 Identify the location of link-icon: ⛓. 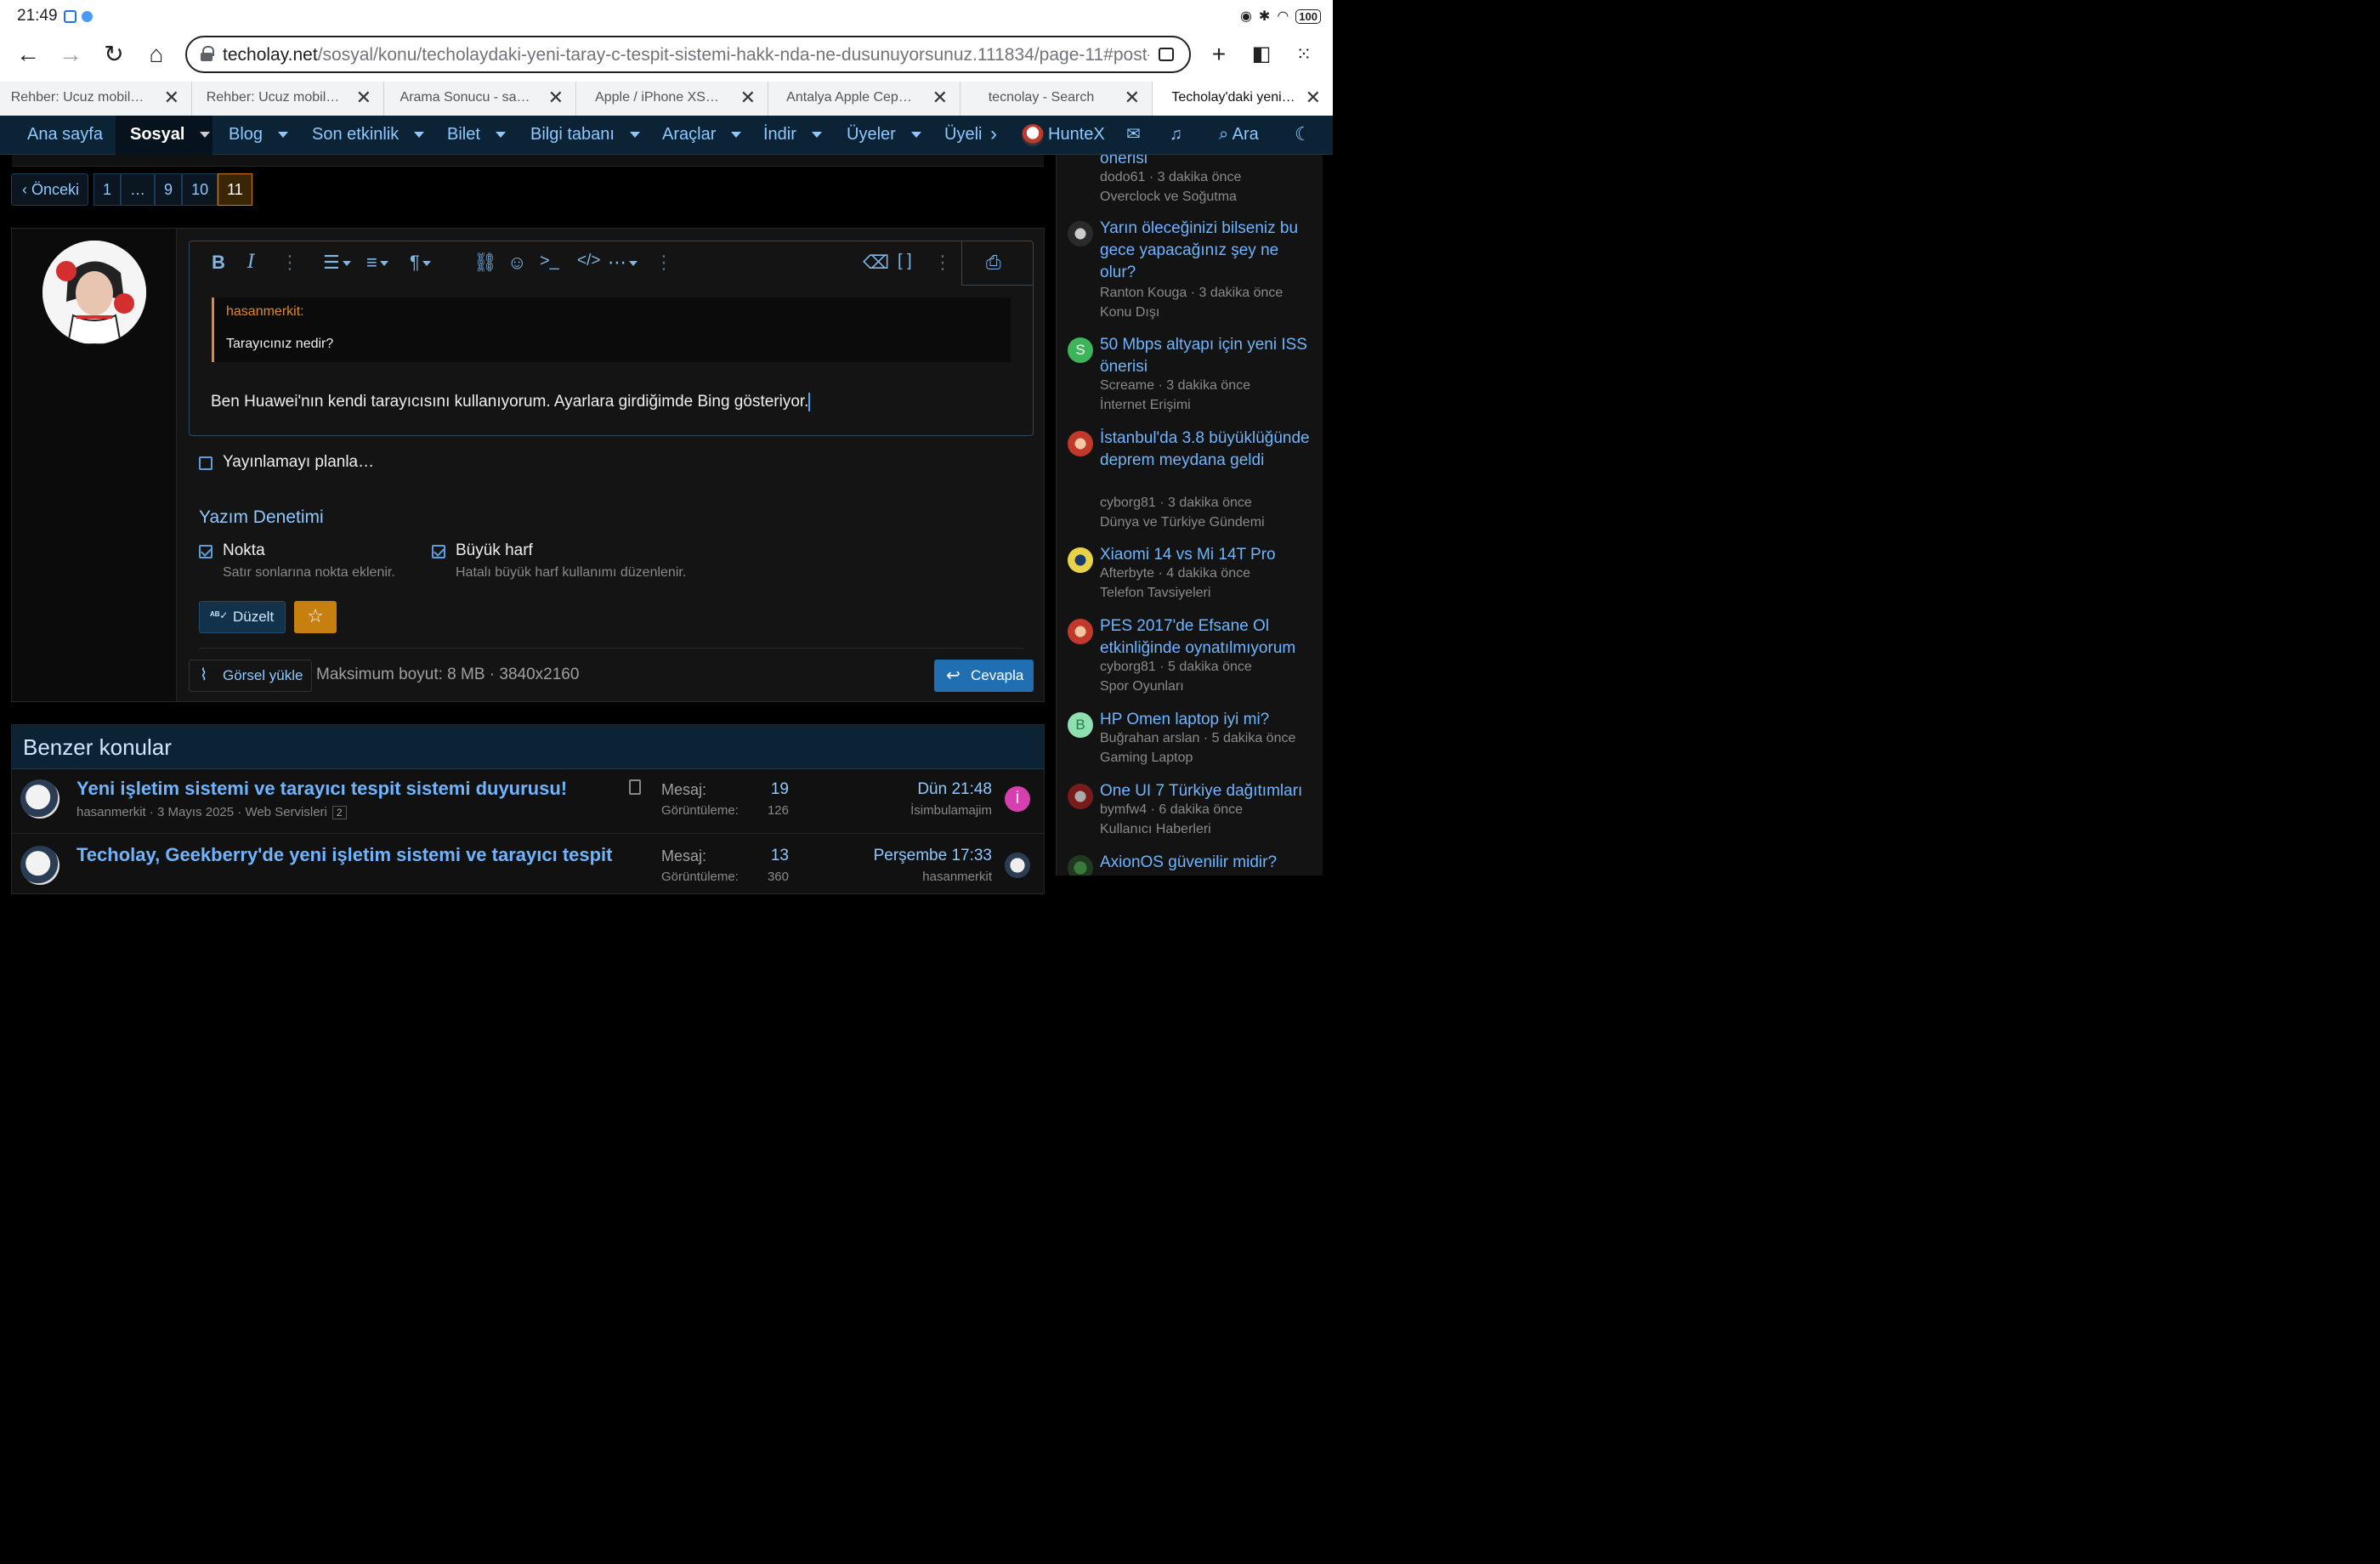
(485, 263).